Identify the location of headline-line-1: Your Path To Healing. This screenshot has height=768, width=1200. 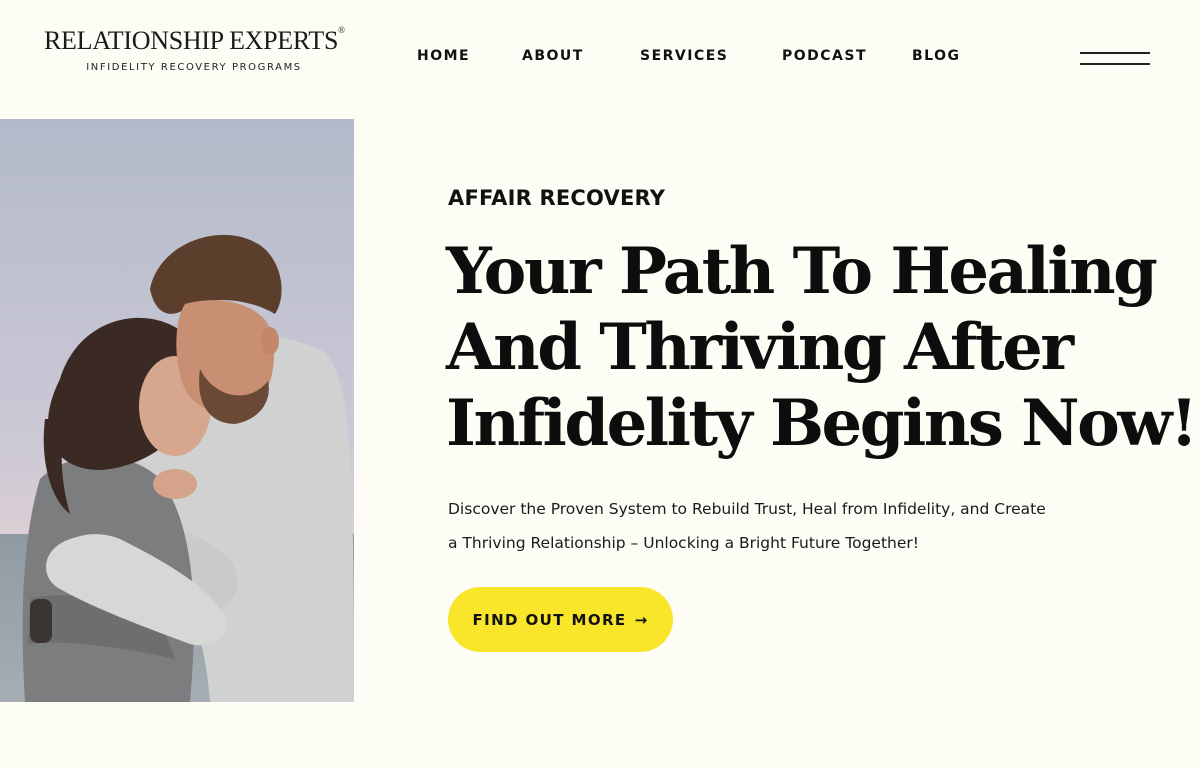
(802, 271).